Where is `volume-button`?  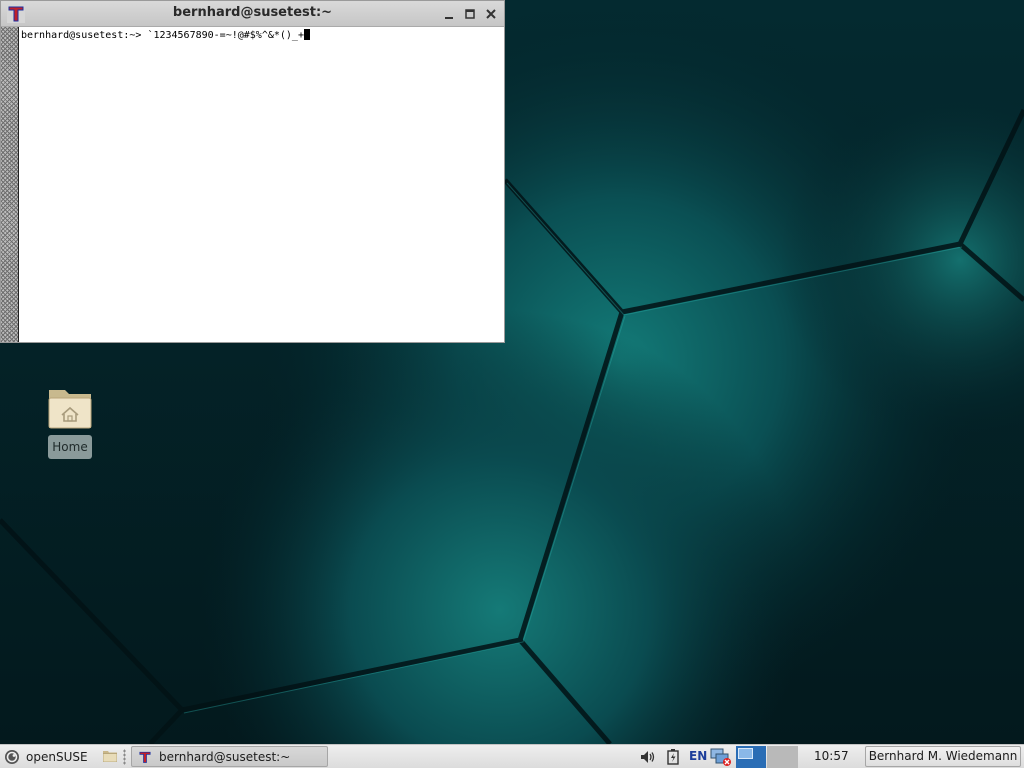
volume-button is located at coordinates (648, 757).